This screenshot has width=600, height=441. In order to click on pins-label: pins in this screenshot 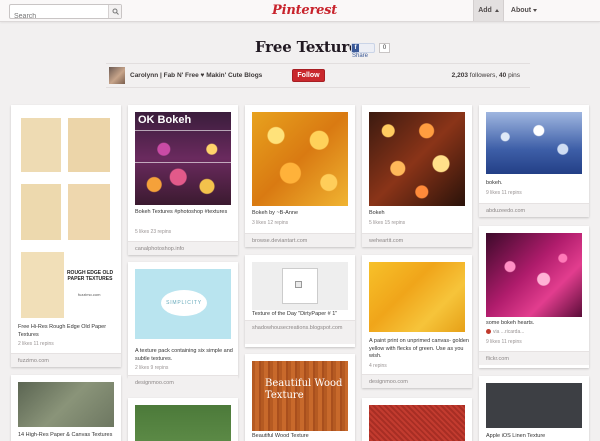, I will do `click(513, 75)`.